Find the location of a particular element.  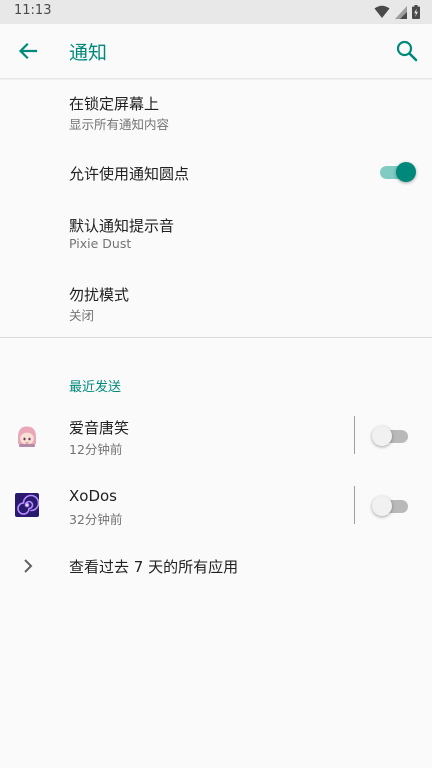

see-all-apps-label: 查看过去 7 天的所有应用 is located at coordinates (154, 567).